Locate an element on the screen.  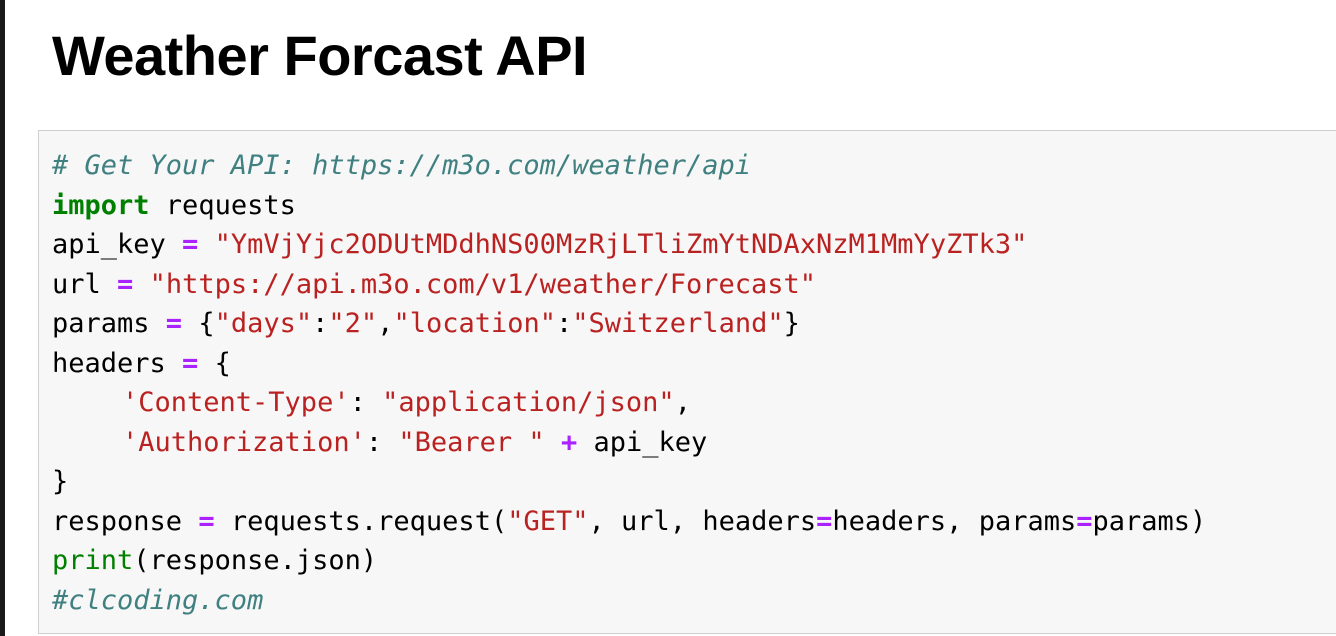
code-token-string: "GET" is located at coordinates (548, 521).